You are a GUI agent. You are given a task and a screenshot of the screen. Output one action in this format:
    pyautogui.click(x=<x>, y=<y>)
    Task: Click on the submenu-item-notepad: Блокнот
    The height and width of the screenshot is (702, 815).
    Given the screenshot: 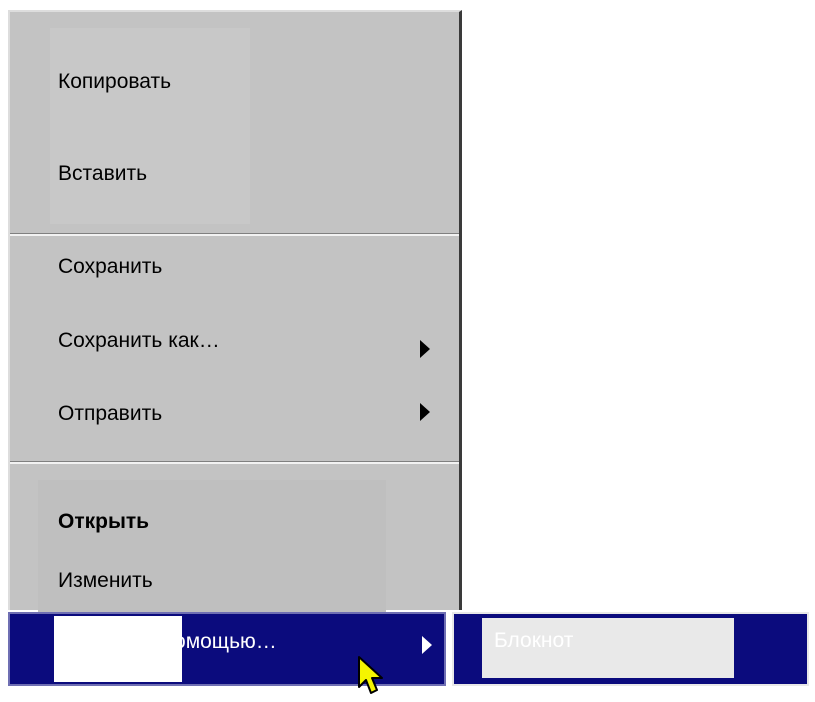 What is the action you would take?
    pyautogui.click(x=533, y=641)
    